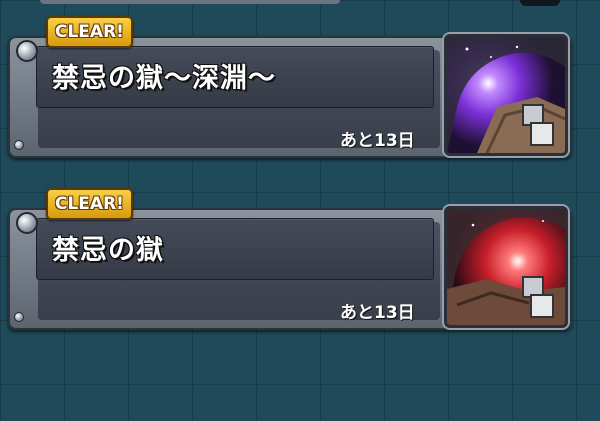  What do you see at coordinates (540, 3) in the screenshot?
I see `top-corner-decoration` at bounding box center [540, 3].